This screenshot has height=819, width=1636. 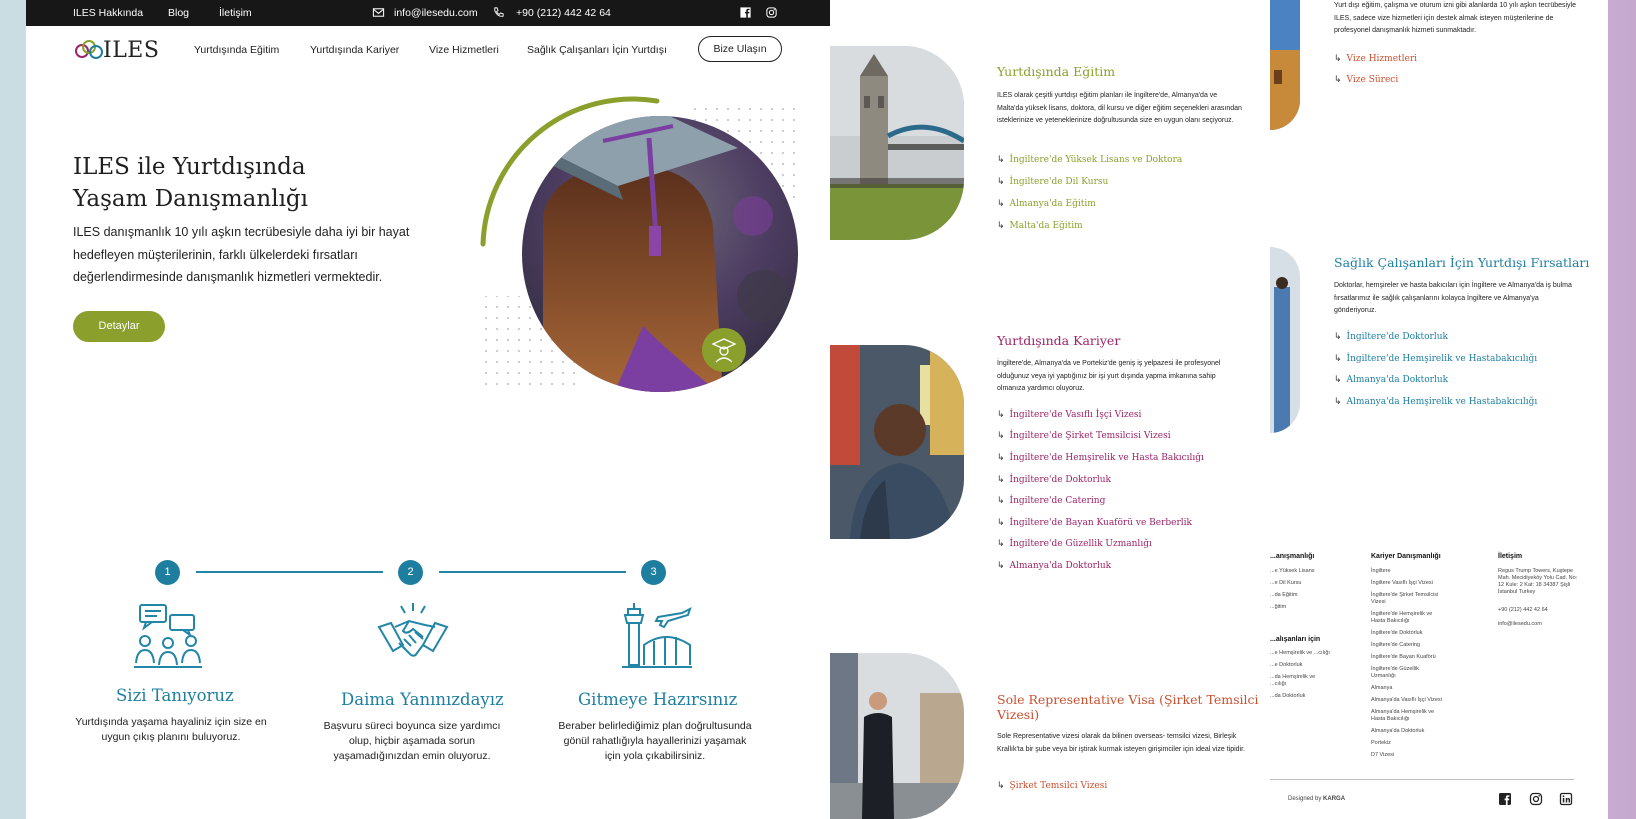 I want to click on visa-link-1: ↳ Vize Hizmetleri, so click(x=1375, y=59).